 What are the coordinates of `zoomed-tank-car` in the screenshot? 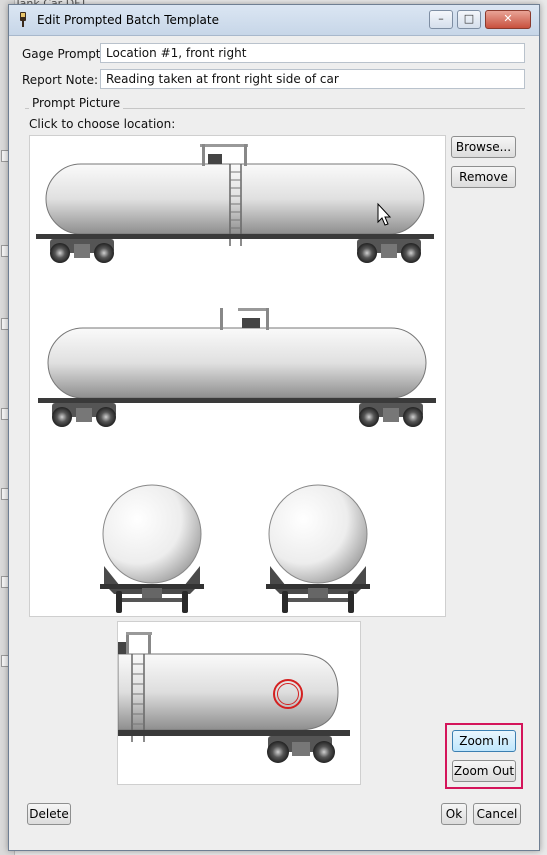 It's located at (234, 697).